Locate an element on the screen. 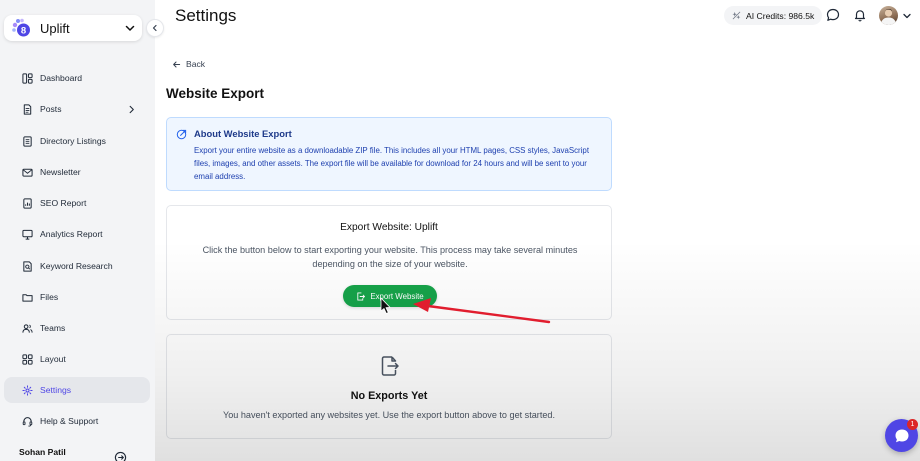  sidebar-item-teams: Teams is located at coordinates (77, 328).